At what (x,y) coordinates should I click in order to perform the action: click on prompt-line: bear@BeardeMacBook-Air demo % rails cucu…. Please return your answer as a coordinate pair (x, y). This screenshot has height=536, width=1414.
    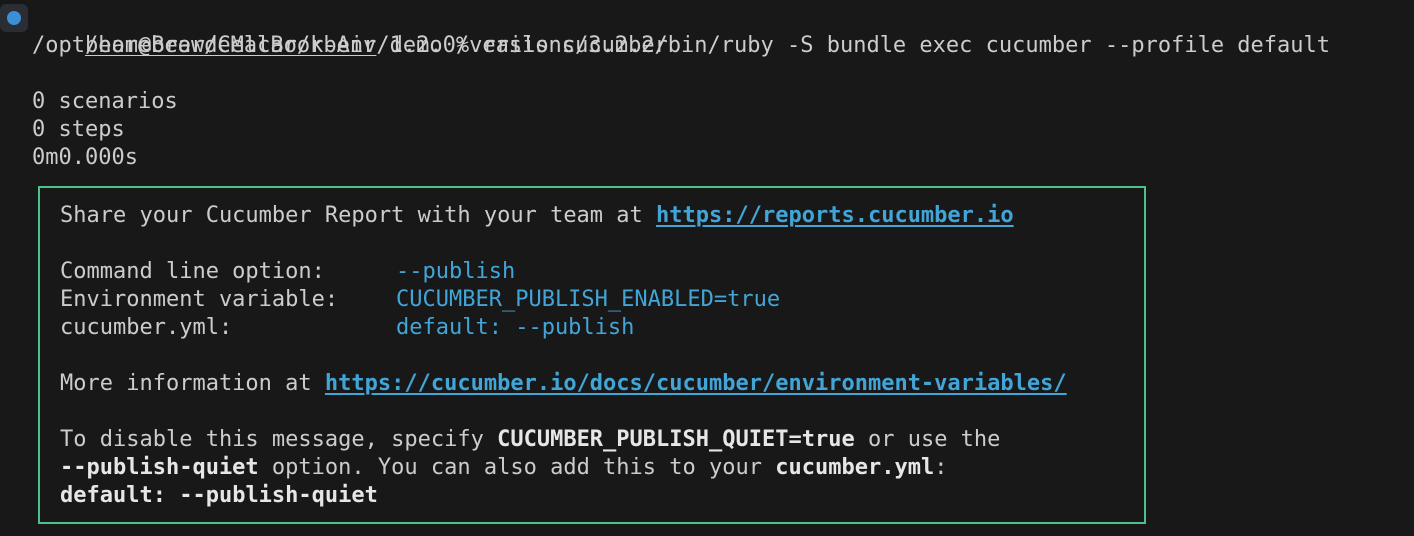
    Looking at the image, I should click on (707, 31).